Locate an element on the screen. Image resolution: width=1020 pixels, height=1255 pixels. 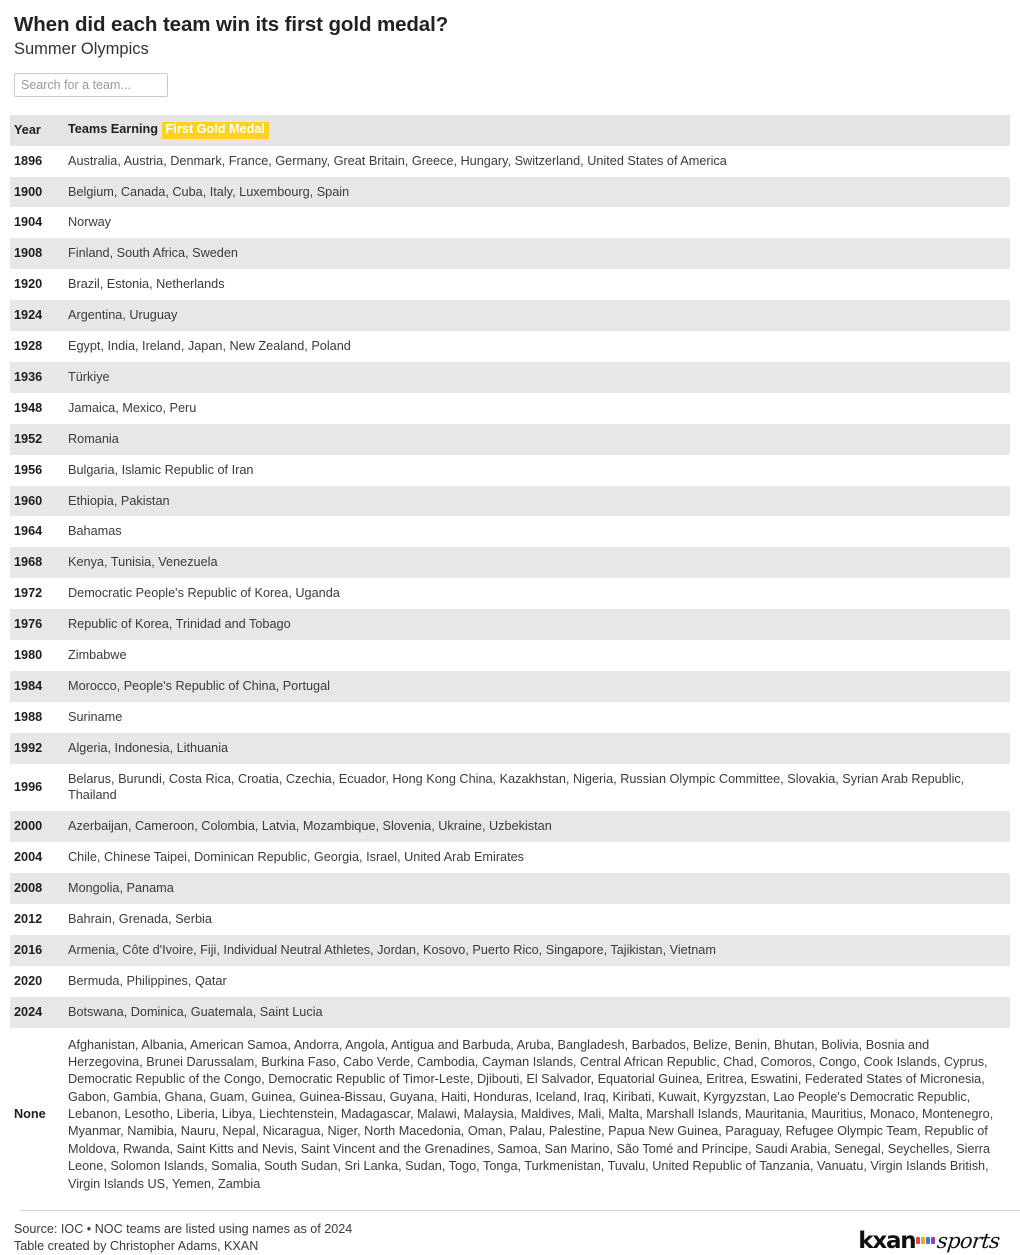
table-row: 1952 Romania is located at coordinates (510, 439).